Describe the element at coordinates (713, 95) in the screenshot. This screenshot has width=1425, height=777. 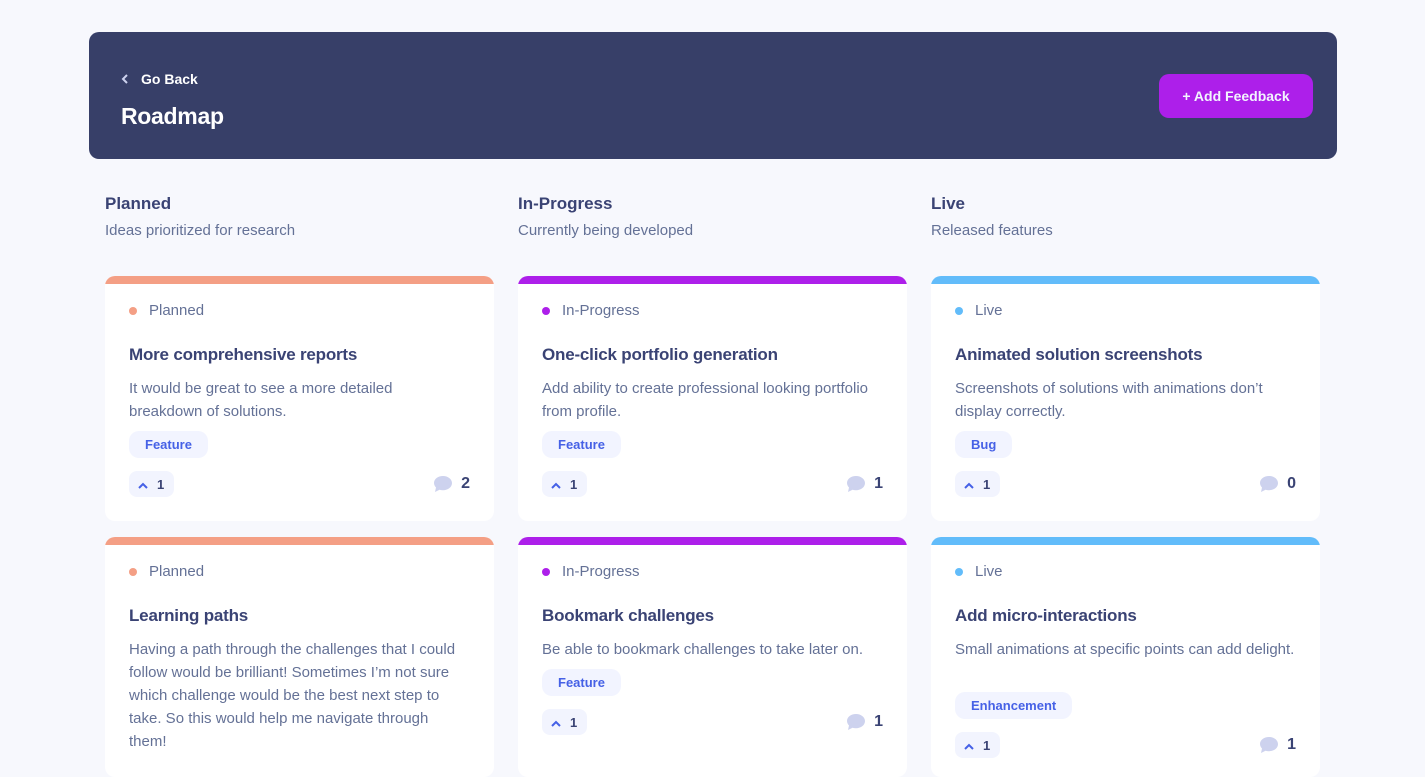
I see `roadmap-header: Go Back Roadmap + Add Feedback` at that location.